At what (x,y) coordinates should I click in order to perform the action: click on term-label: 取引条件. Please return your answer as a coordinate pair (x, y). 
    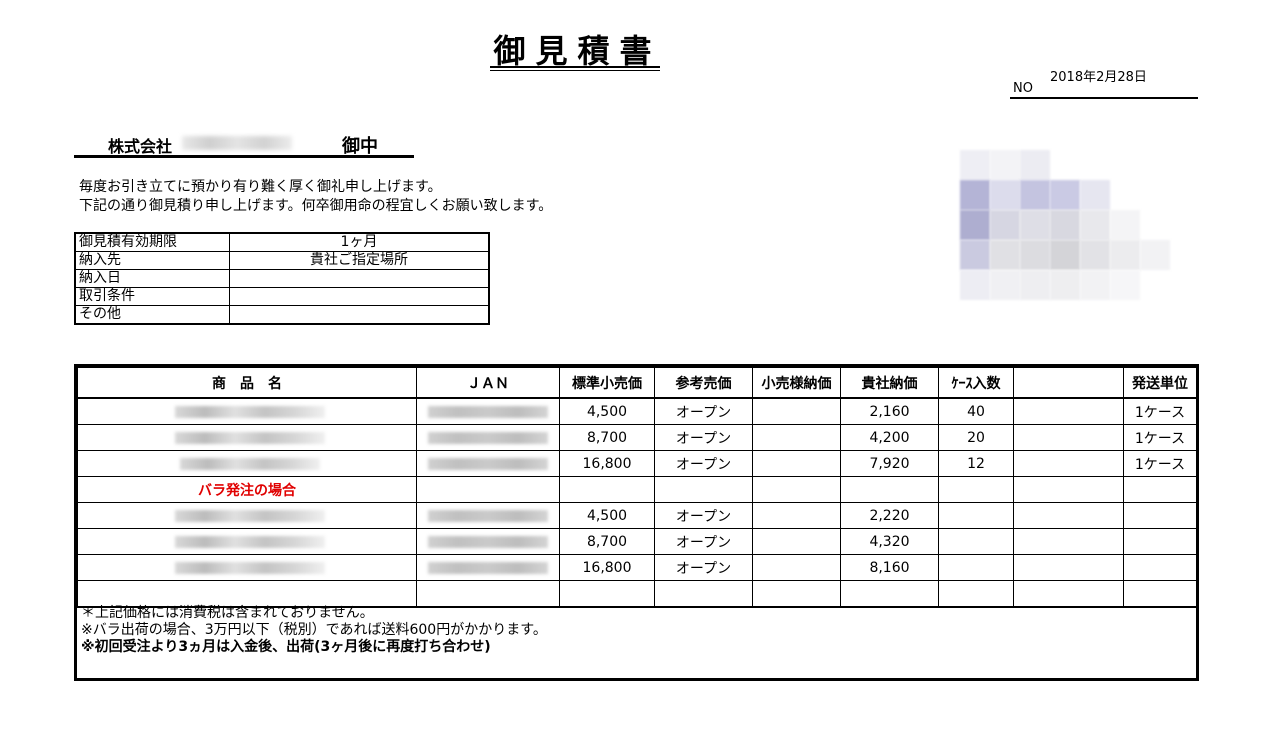
    Looking at the image, I should click on (152, 296).